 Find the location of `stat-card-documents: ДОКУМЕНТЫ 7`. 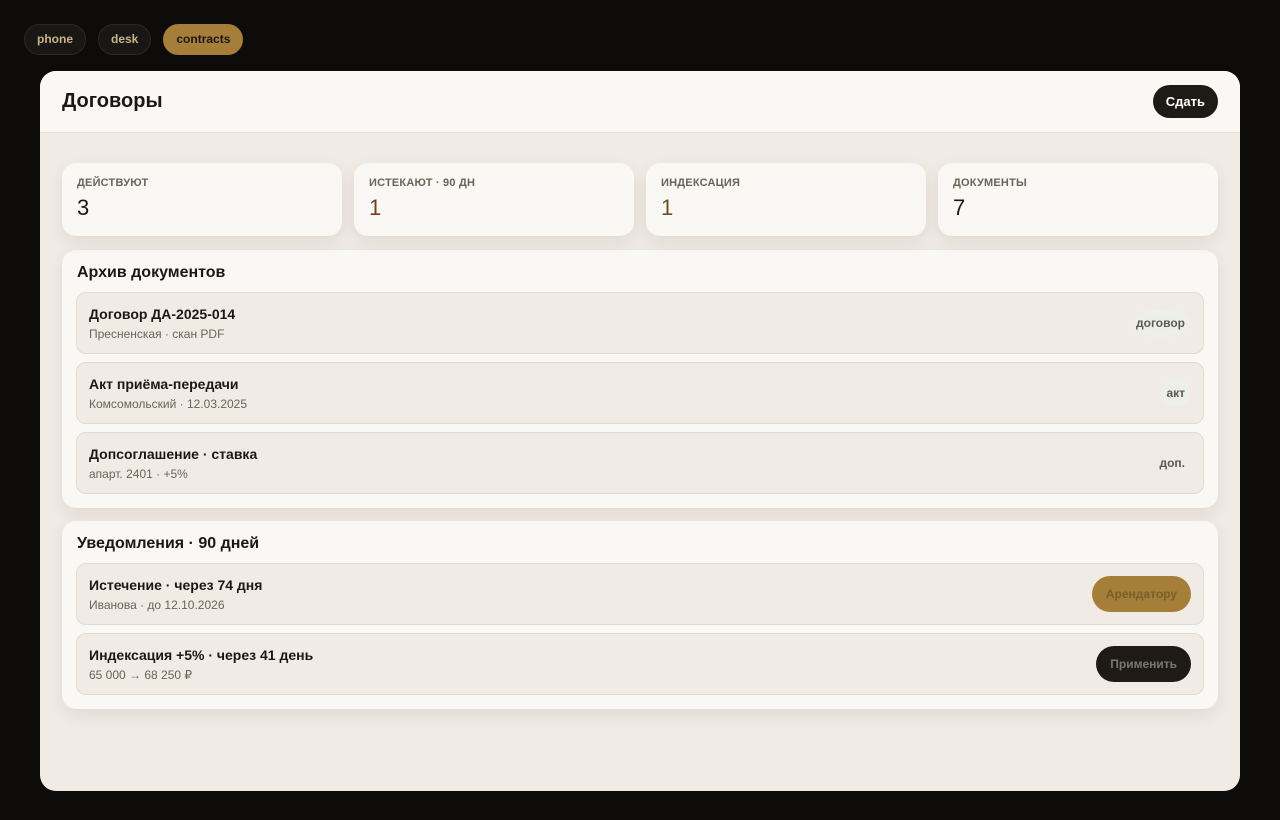

stat-card-documents: ДОКУМЕНТЫ 7 is located at coordinates (1078, 199).